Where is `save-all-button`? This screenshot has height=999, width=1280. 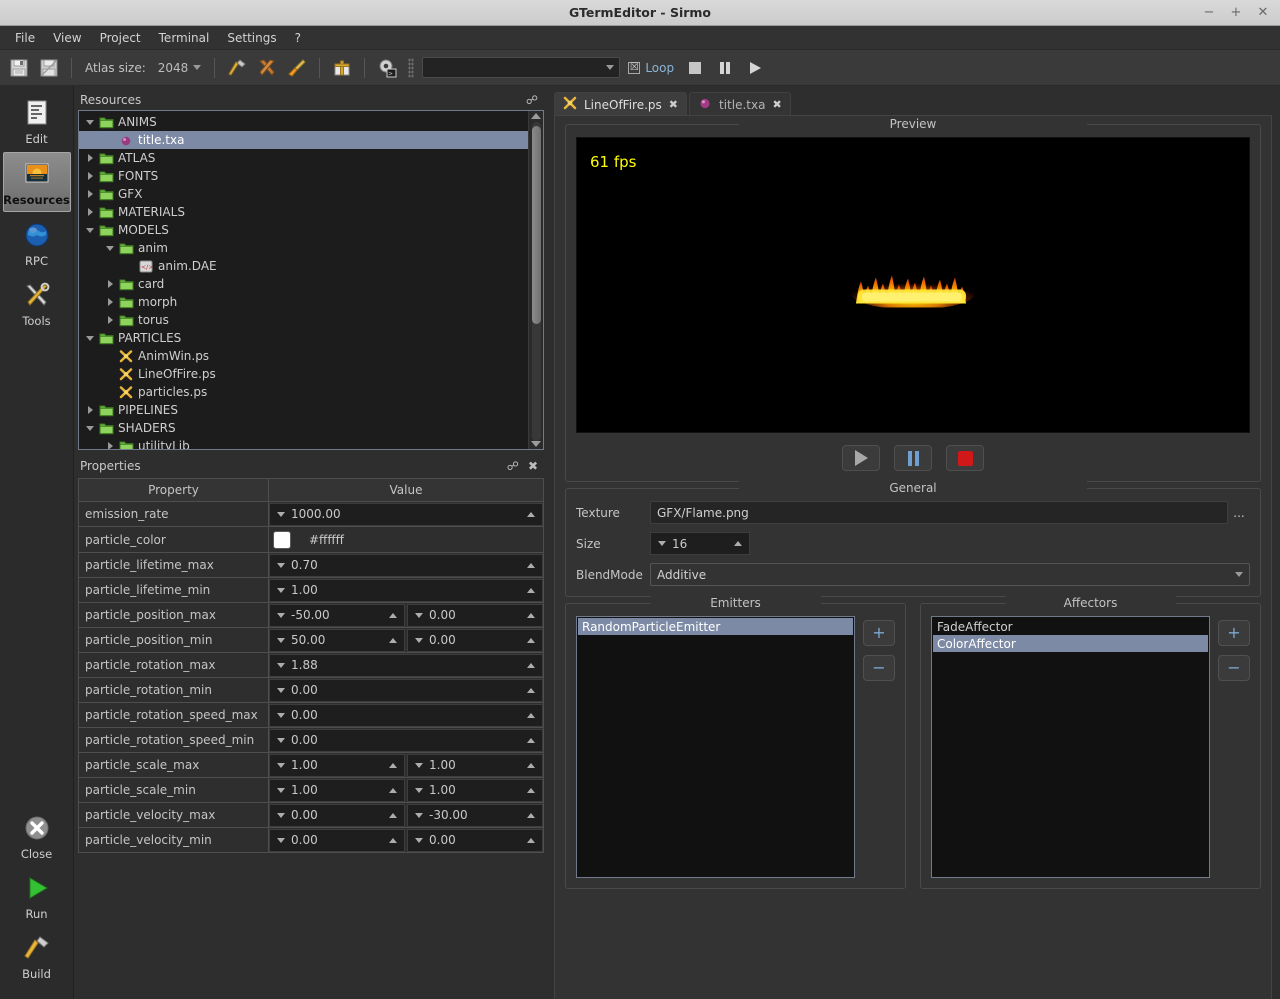 save-all-button is located at coordinates (49, 68).